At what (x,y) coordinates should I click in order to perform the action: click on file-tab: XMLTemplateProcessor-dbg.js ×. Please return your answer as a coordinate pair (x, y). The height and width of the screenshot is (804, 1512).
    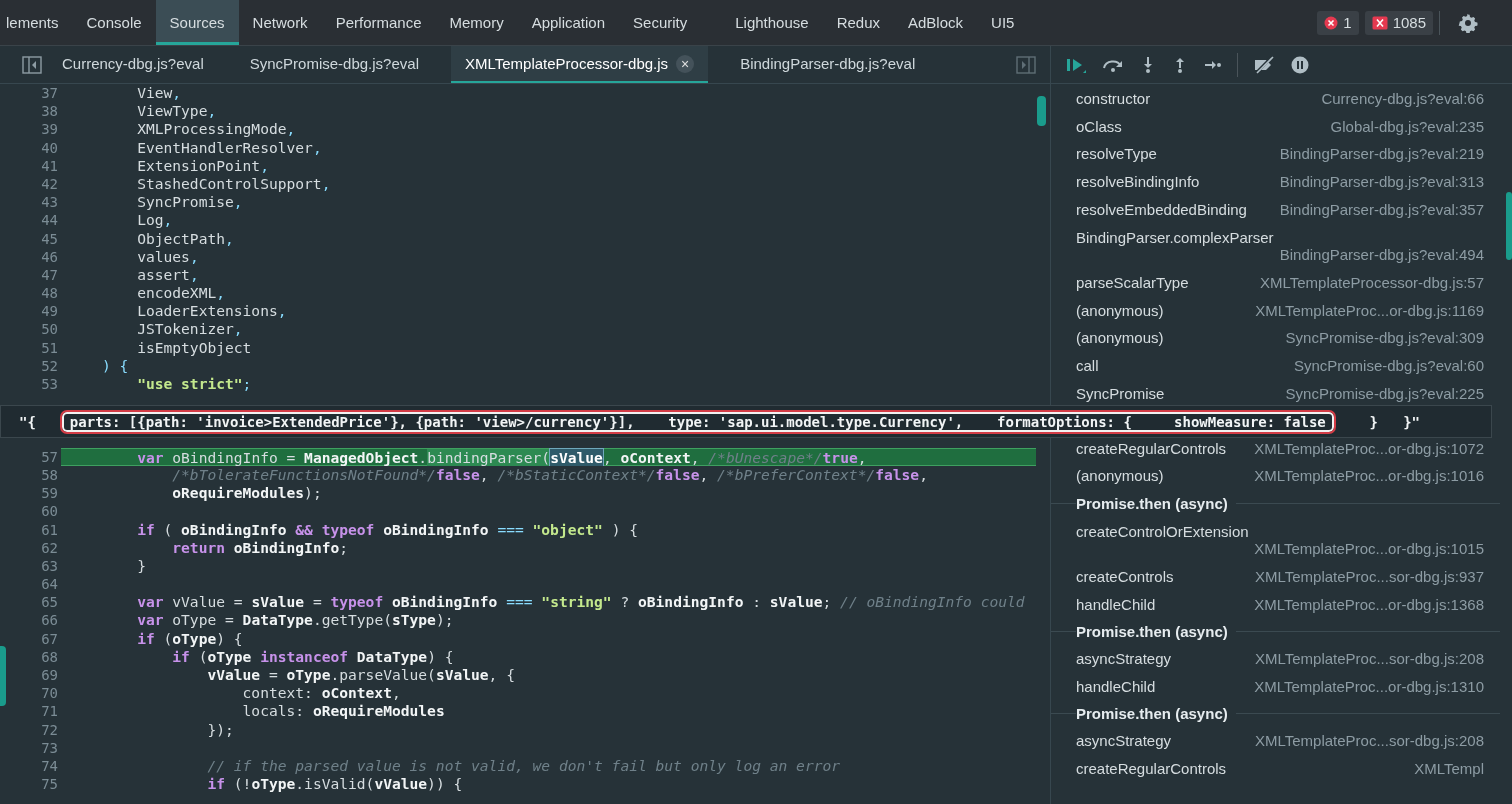
    Looking at the image, I should click on (580, 64).